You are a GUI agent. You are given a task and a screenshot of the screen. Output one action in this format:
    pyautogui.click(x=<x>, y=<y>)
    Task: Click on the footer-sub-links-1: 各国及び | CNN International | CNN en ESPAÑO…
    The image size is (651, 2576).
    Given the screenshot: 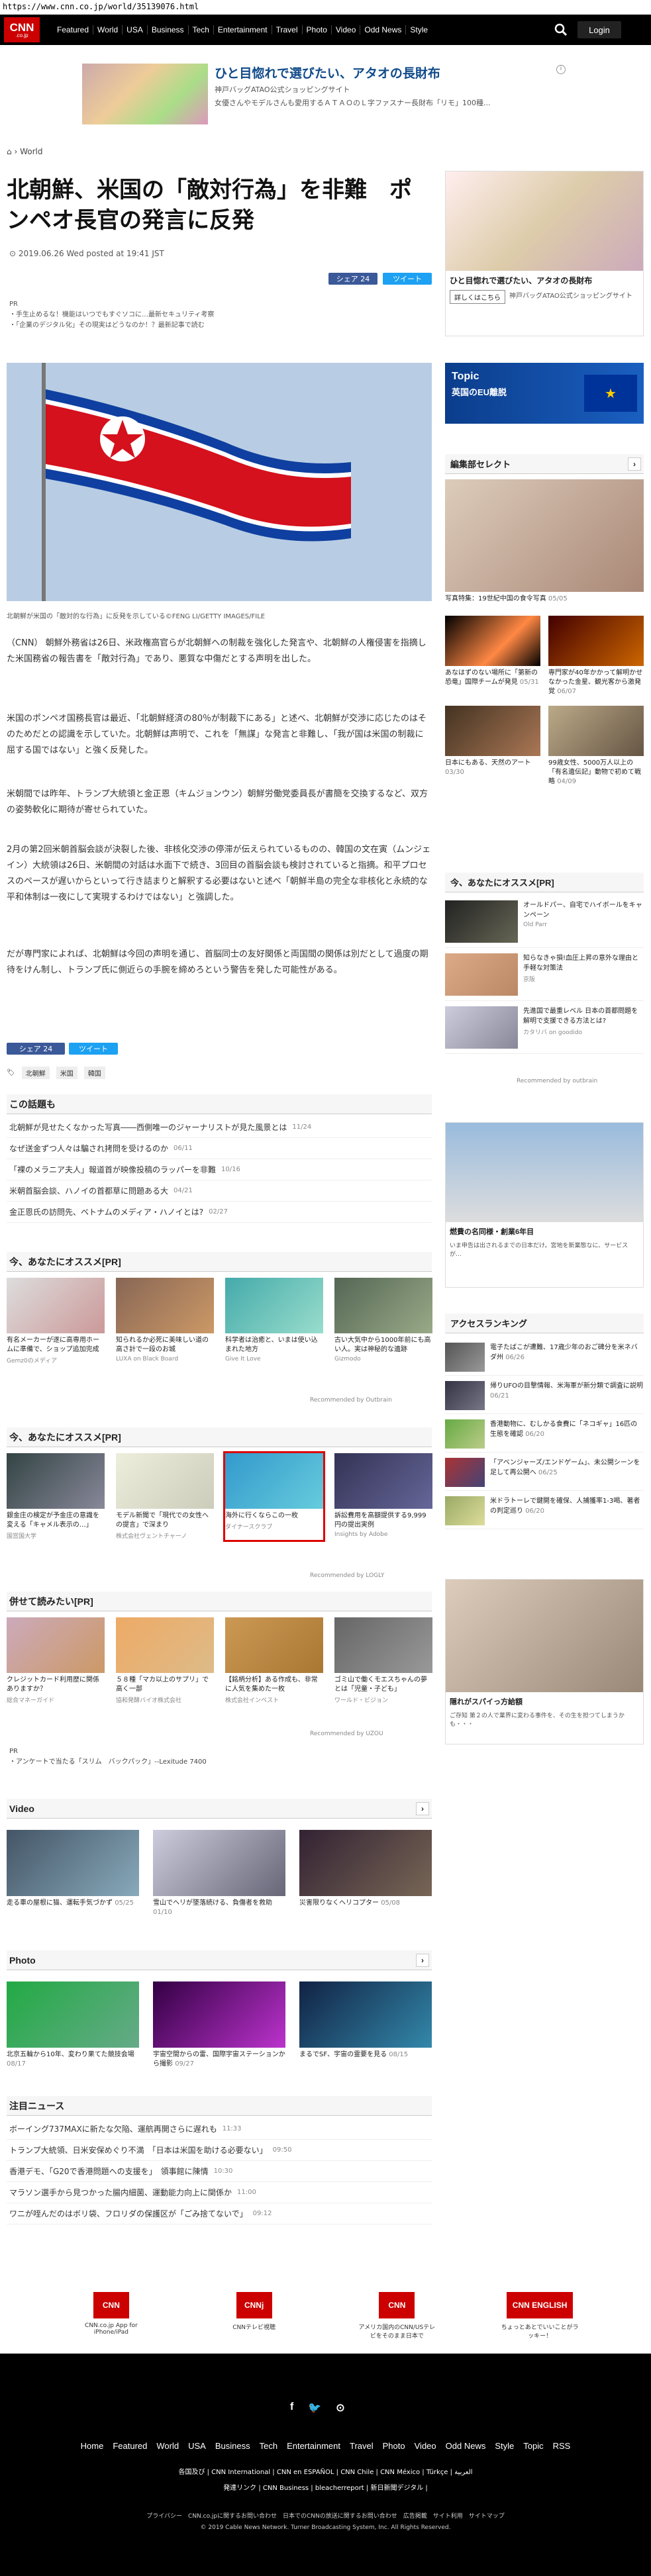 What is the action you would take?
    pyautogui.click(x=325, y=2471)
    